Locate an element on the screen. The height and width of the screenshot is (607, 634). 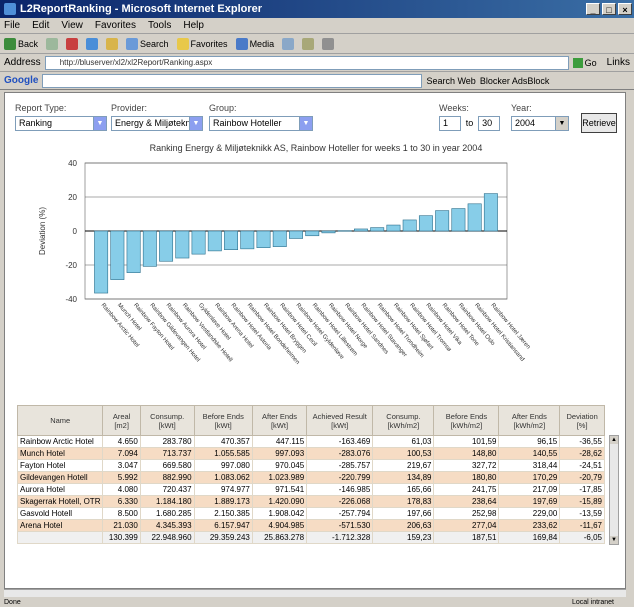
column-header: Consump. [kWt] is located at coordinates (167, 420).